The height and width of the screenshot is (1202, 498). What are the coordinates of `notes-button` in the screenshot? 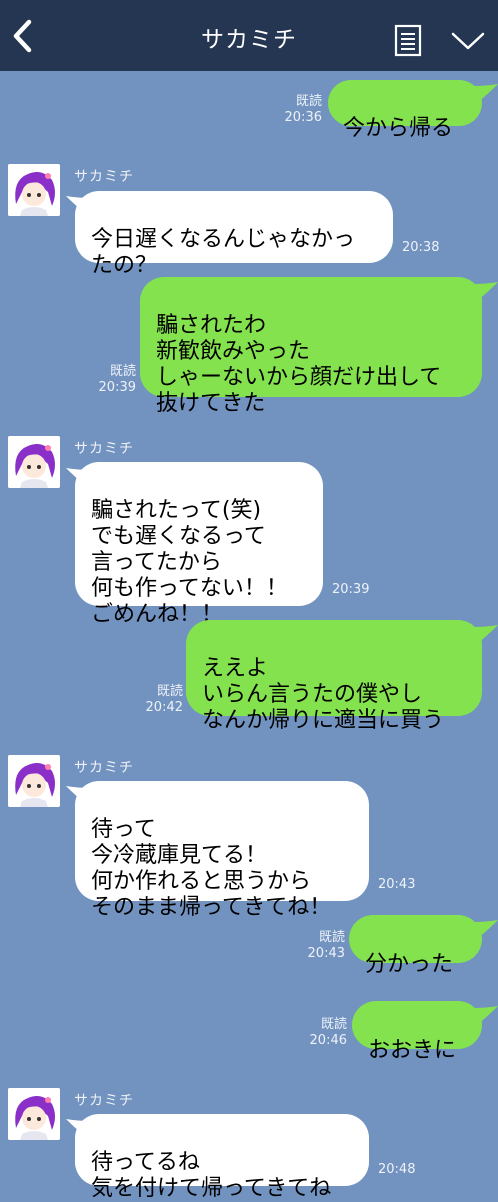 It's located at (408, 41).